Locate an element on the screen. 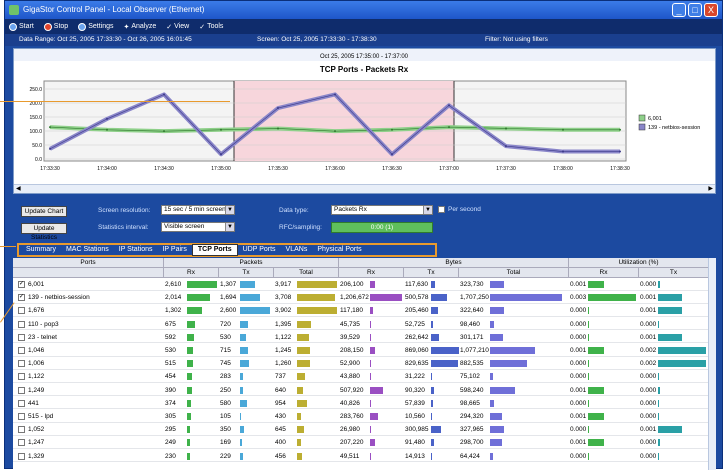 This screenshot has height=470, width=723. tab-vlans: VLANs is located at coordinates (297, 250).